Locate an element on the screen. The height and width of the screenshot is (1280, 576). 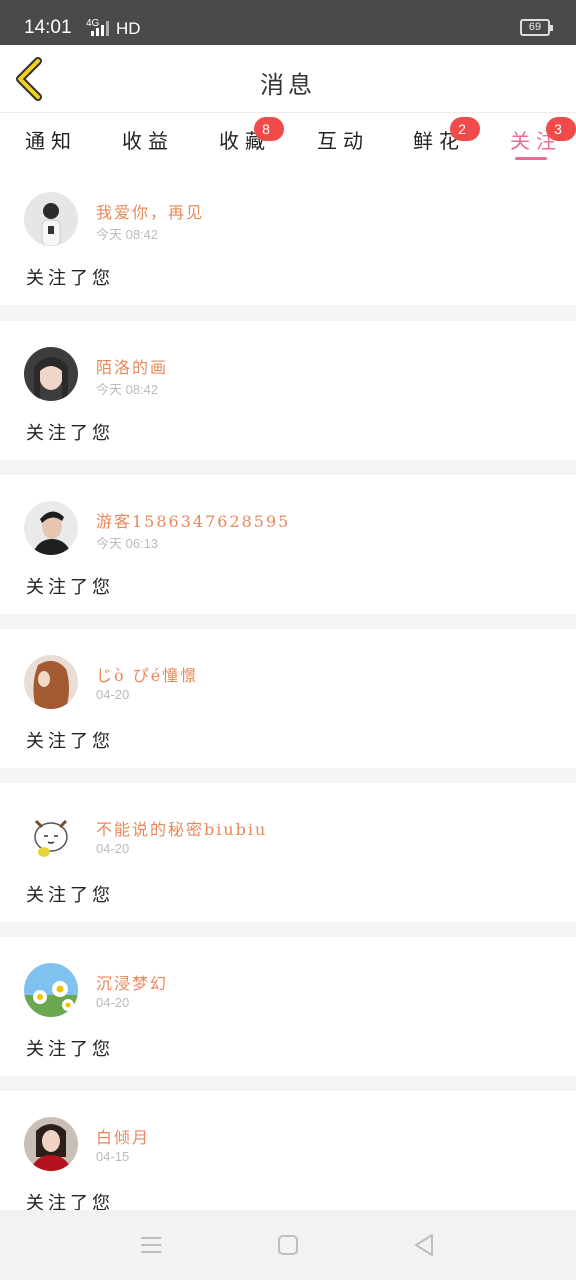
list-item: 沉浸梦幻 04-20 关注了您 is located at coordinates (288, 1006).